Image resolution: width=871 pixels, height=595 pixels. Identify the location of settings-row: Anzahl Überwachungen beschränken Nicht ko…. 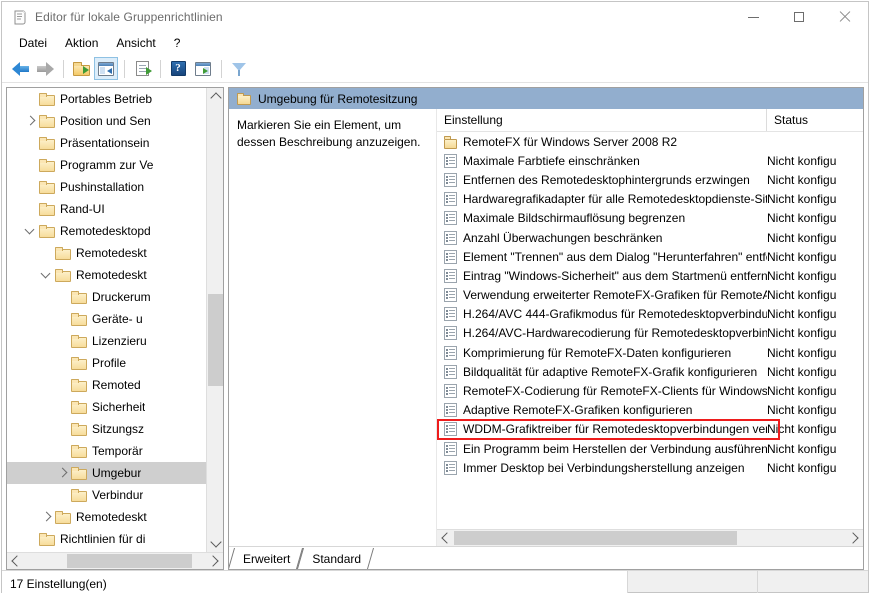
(650, 237).